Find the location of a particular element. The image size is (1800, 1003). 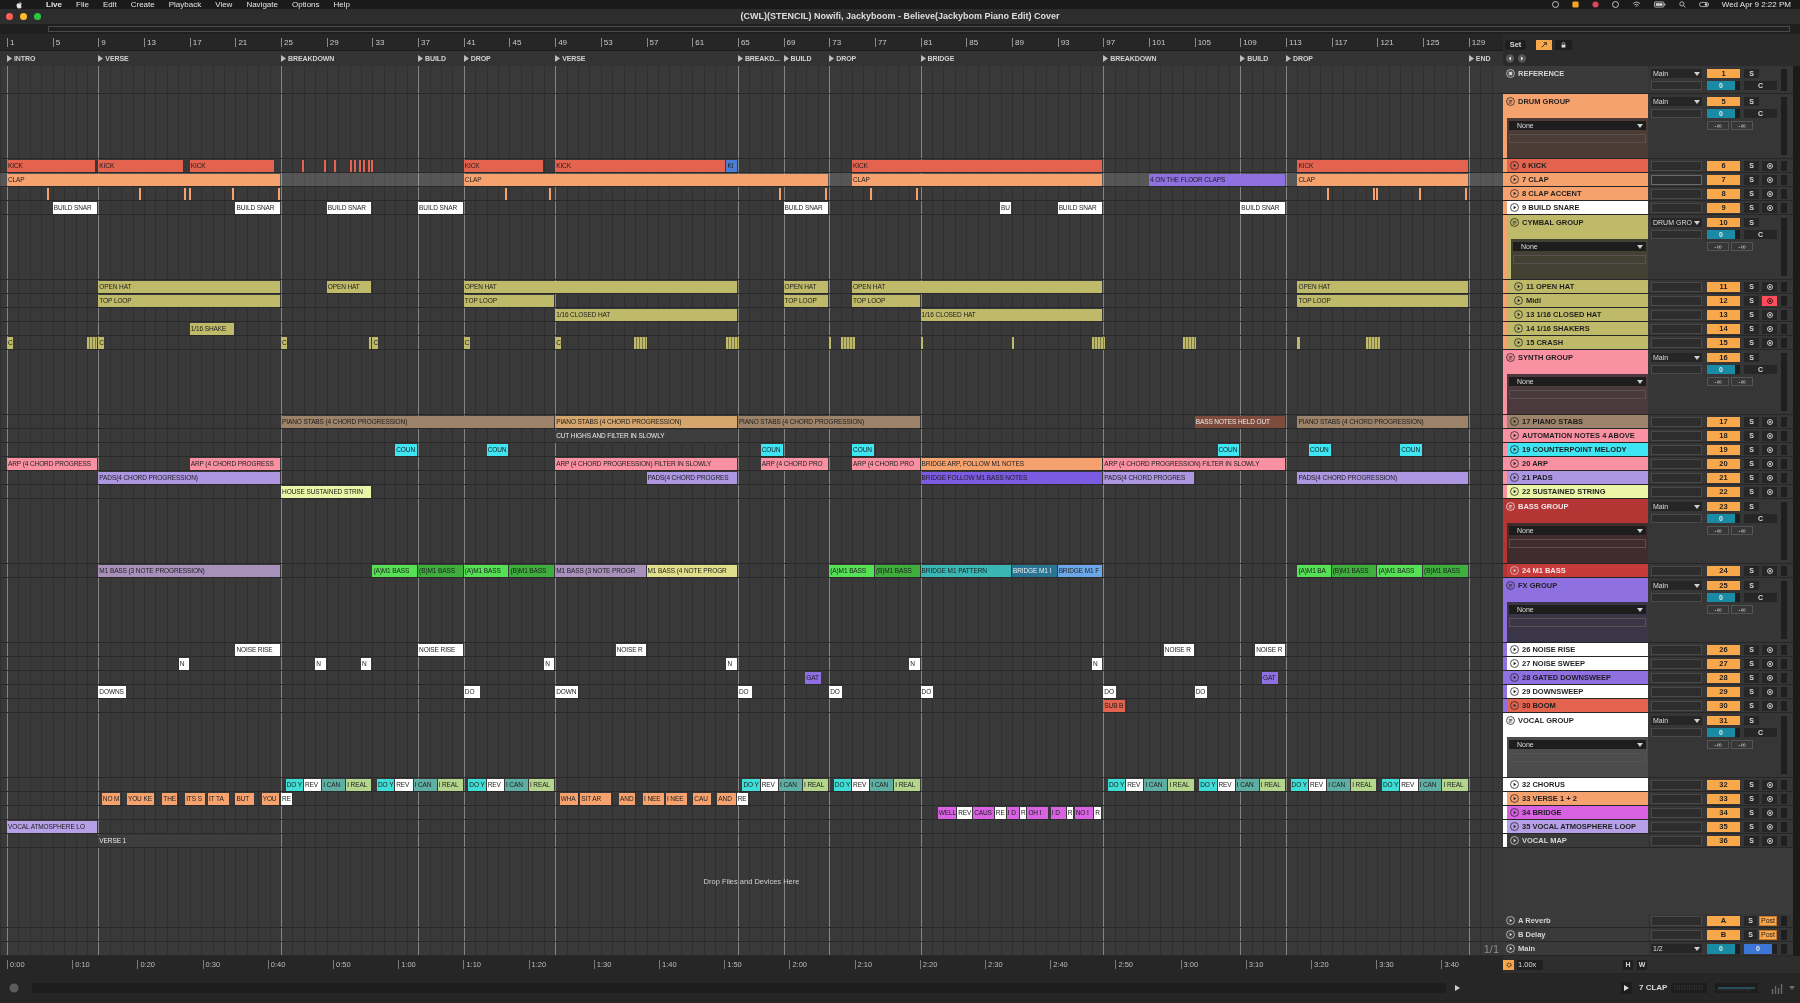

play-button is located at coordinates (1626, 988).